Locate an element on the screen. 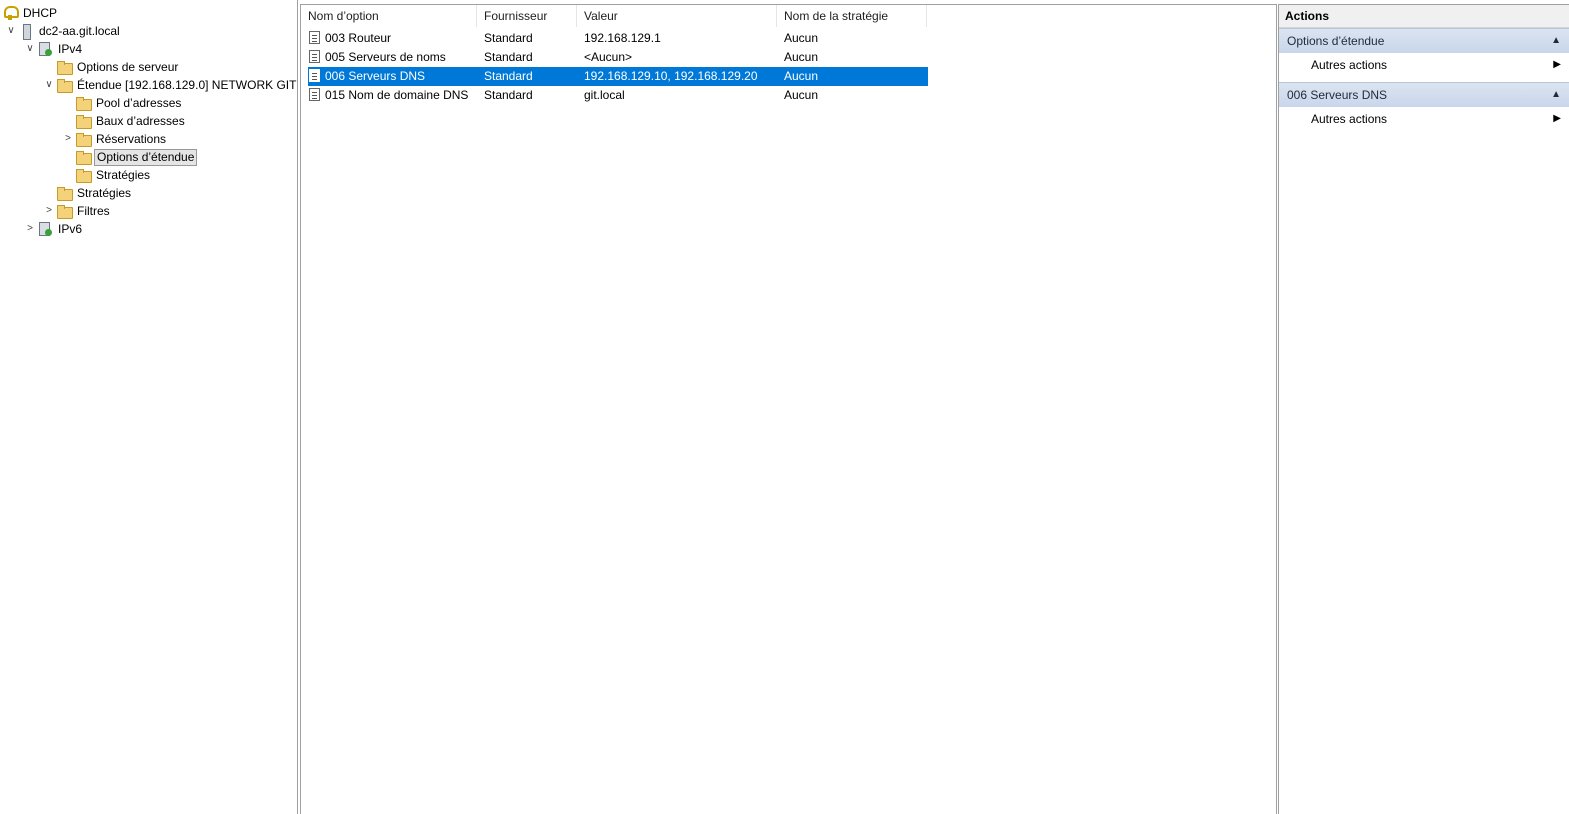  tree-node-leases: Baux d’adresses is located at coordinates (124, 121).